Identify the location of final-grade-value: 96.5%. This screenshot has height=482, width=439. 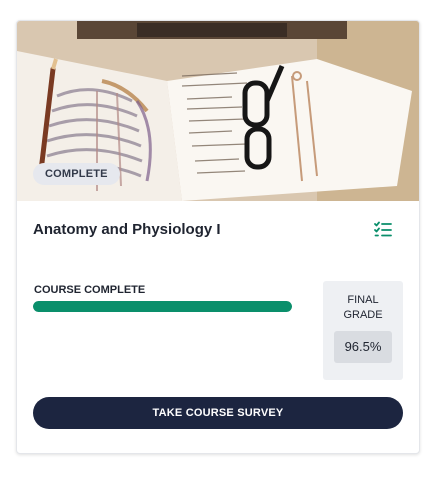
(363, 347).